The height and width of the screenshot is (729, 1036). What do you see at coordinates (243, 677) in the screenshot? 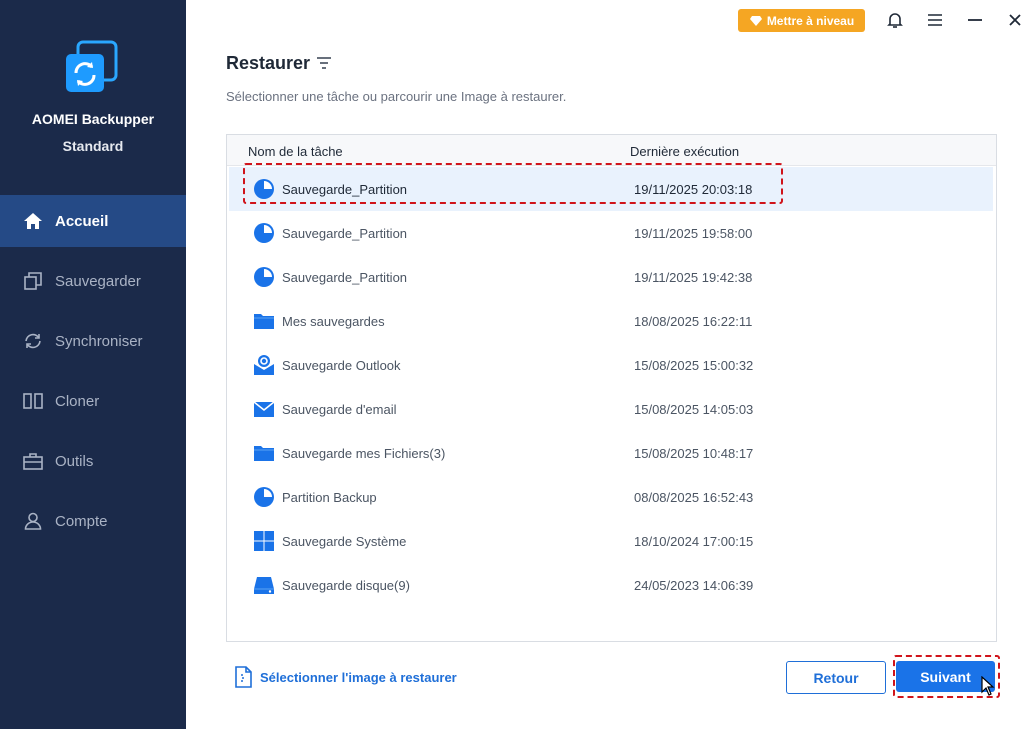
I see `file-image-icon` at bounding box center [243, 677].